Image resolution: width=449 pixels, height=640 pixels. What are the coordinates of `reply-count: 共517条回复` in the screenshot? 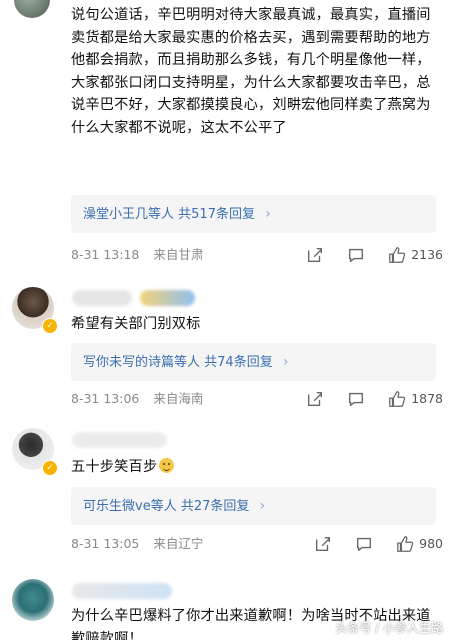 It's located at (216, 214).